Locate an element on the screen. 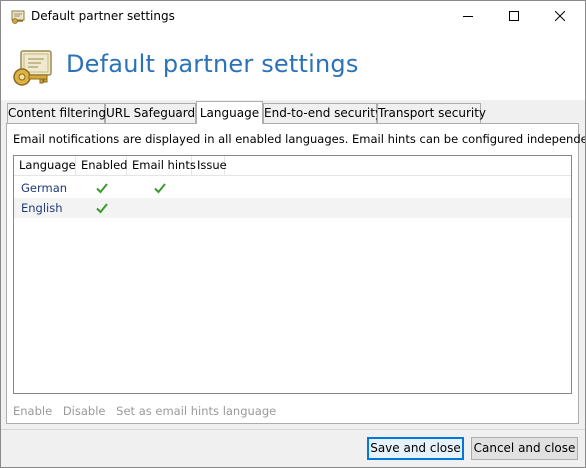  save-and-close-button: Save and close is located at coordinates (415, 448).